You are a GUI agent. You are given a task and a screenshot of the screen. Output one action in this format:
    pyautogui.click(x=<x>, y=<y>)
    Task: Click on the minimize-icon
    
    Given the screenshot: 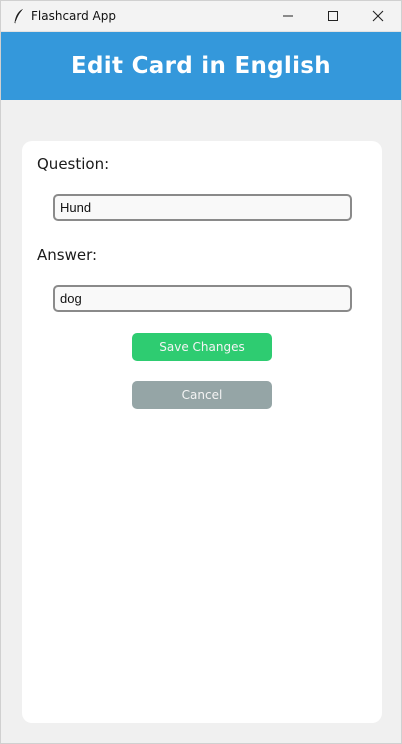 What is the action you would take?
    pyautogui.click(x=288, y=16)
    